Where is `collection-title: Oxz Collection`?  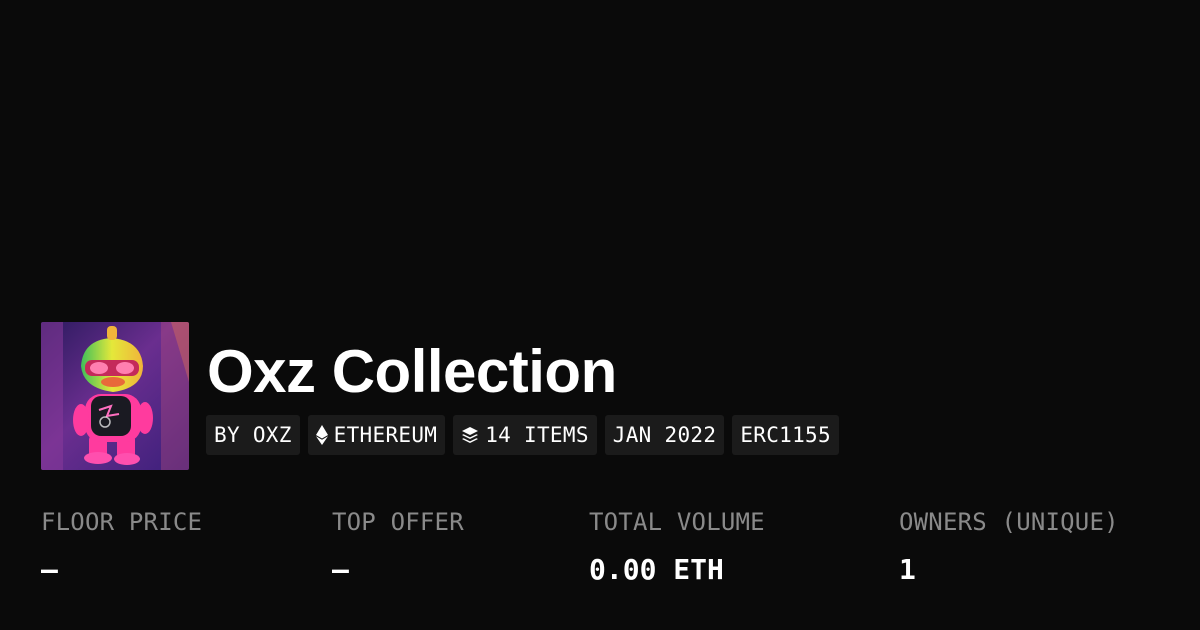 collection-title: Oxz Collection is located at coordinates (412, 371).